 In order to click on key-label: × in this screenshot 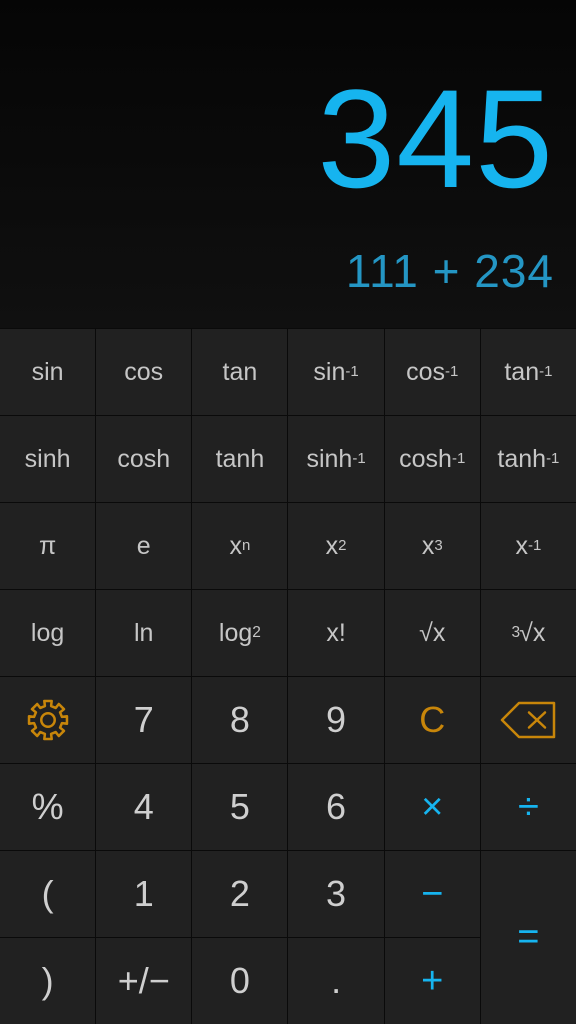, I will do `click(432, 806)`.